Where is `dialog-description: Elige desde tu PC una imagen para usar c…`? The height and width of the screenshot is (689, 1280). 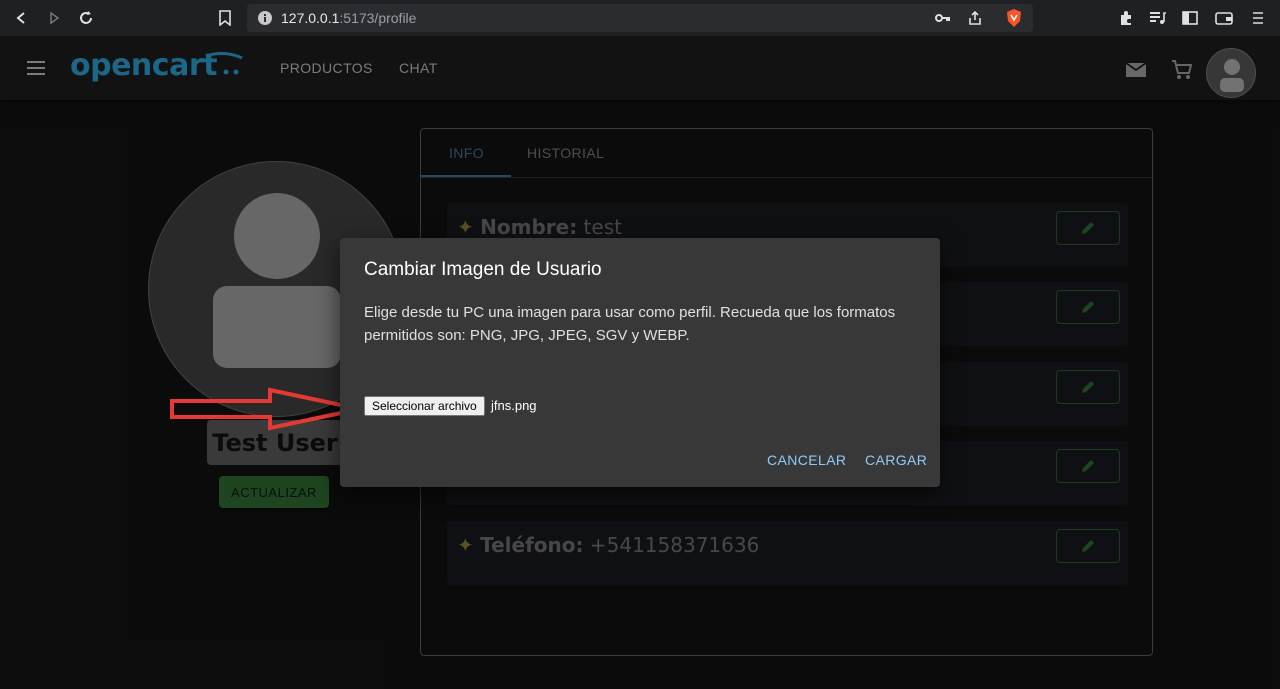 dialog-description: Elige desde tu PC una imagen para usar c… is located at coordinates (630, 324).